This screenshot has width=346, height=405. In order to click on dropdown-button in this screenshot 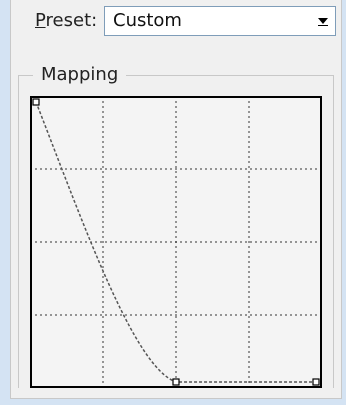, I will do `click(323, 21)`.